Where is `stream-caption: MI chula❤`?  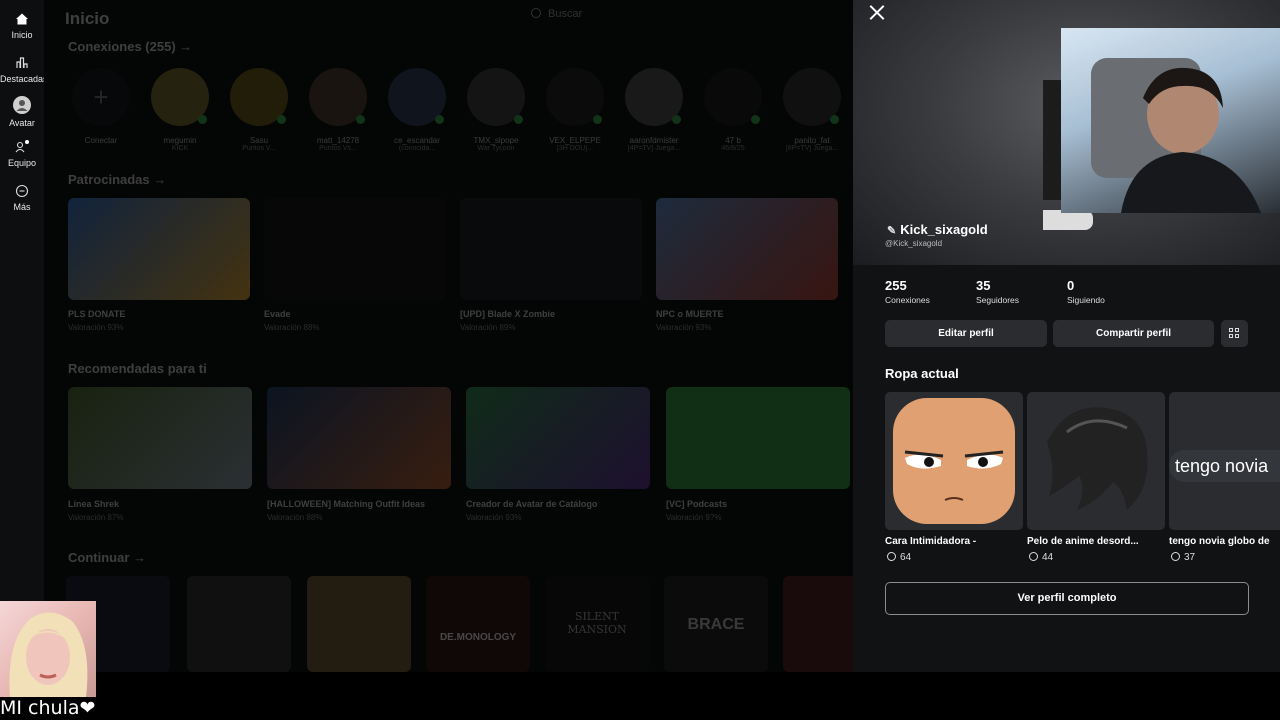 stream-caption: MI chula❤ is located at coordinates (48, 708).